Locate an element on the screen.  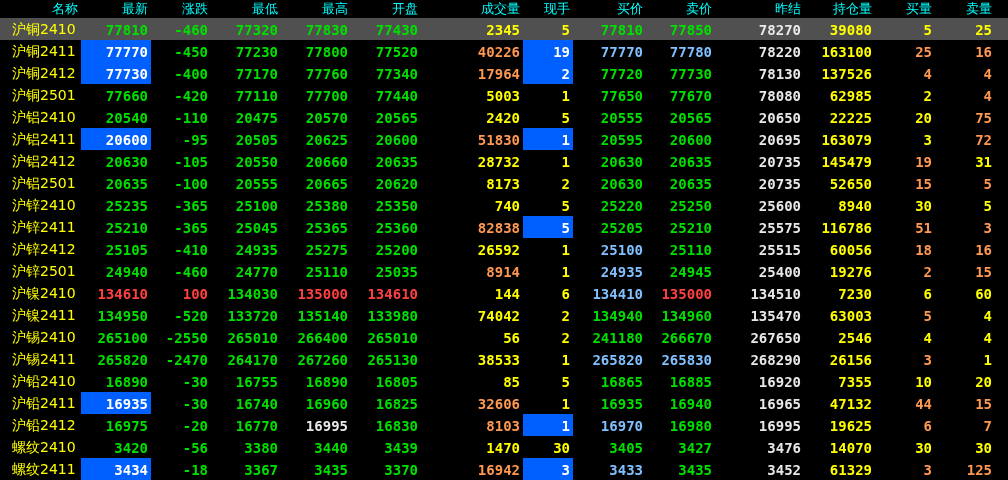
table-row: 沪锌2412 25105 -410 24935 25275 25200 26592 1 25100 25110 25515 60056 18 16 is located at coordinates (504, 249).